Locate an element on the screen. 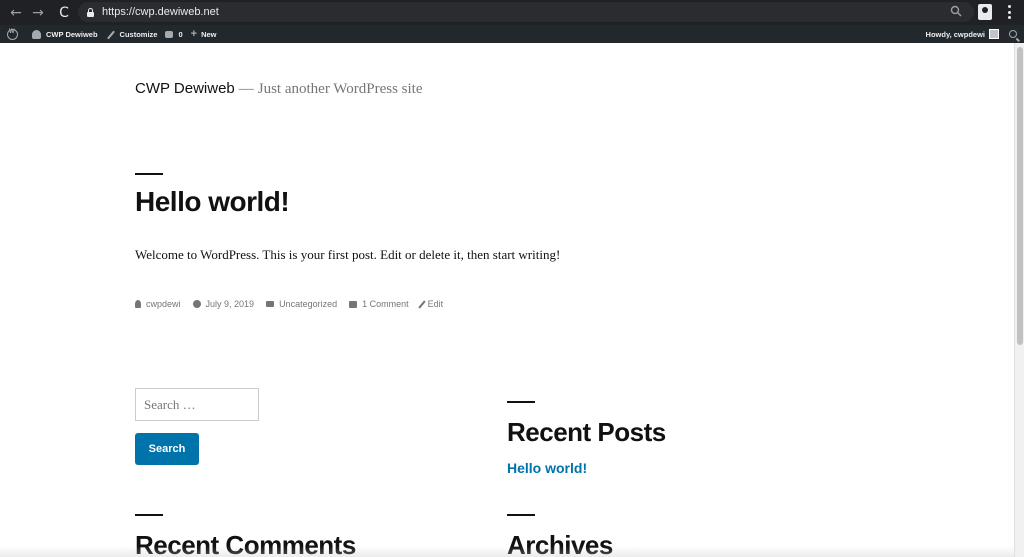  admin-bar-account: Howdy, cwpdewi is located at coordinates (965, 34).